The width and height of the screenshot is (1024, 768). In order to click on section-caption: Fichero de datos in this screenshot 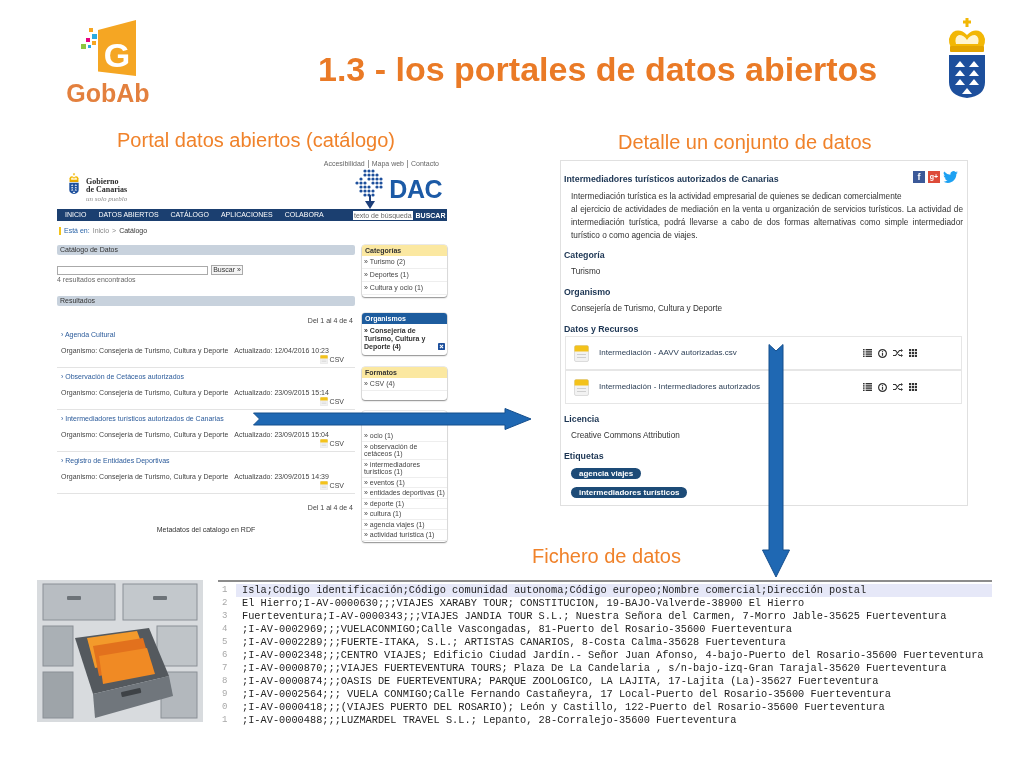, I will do `click(607, 556)`.